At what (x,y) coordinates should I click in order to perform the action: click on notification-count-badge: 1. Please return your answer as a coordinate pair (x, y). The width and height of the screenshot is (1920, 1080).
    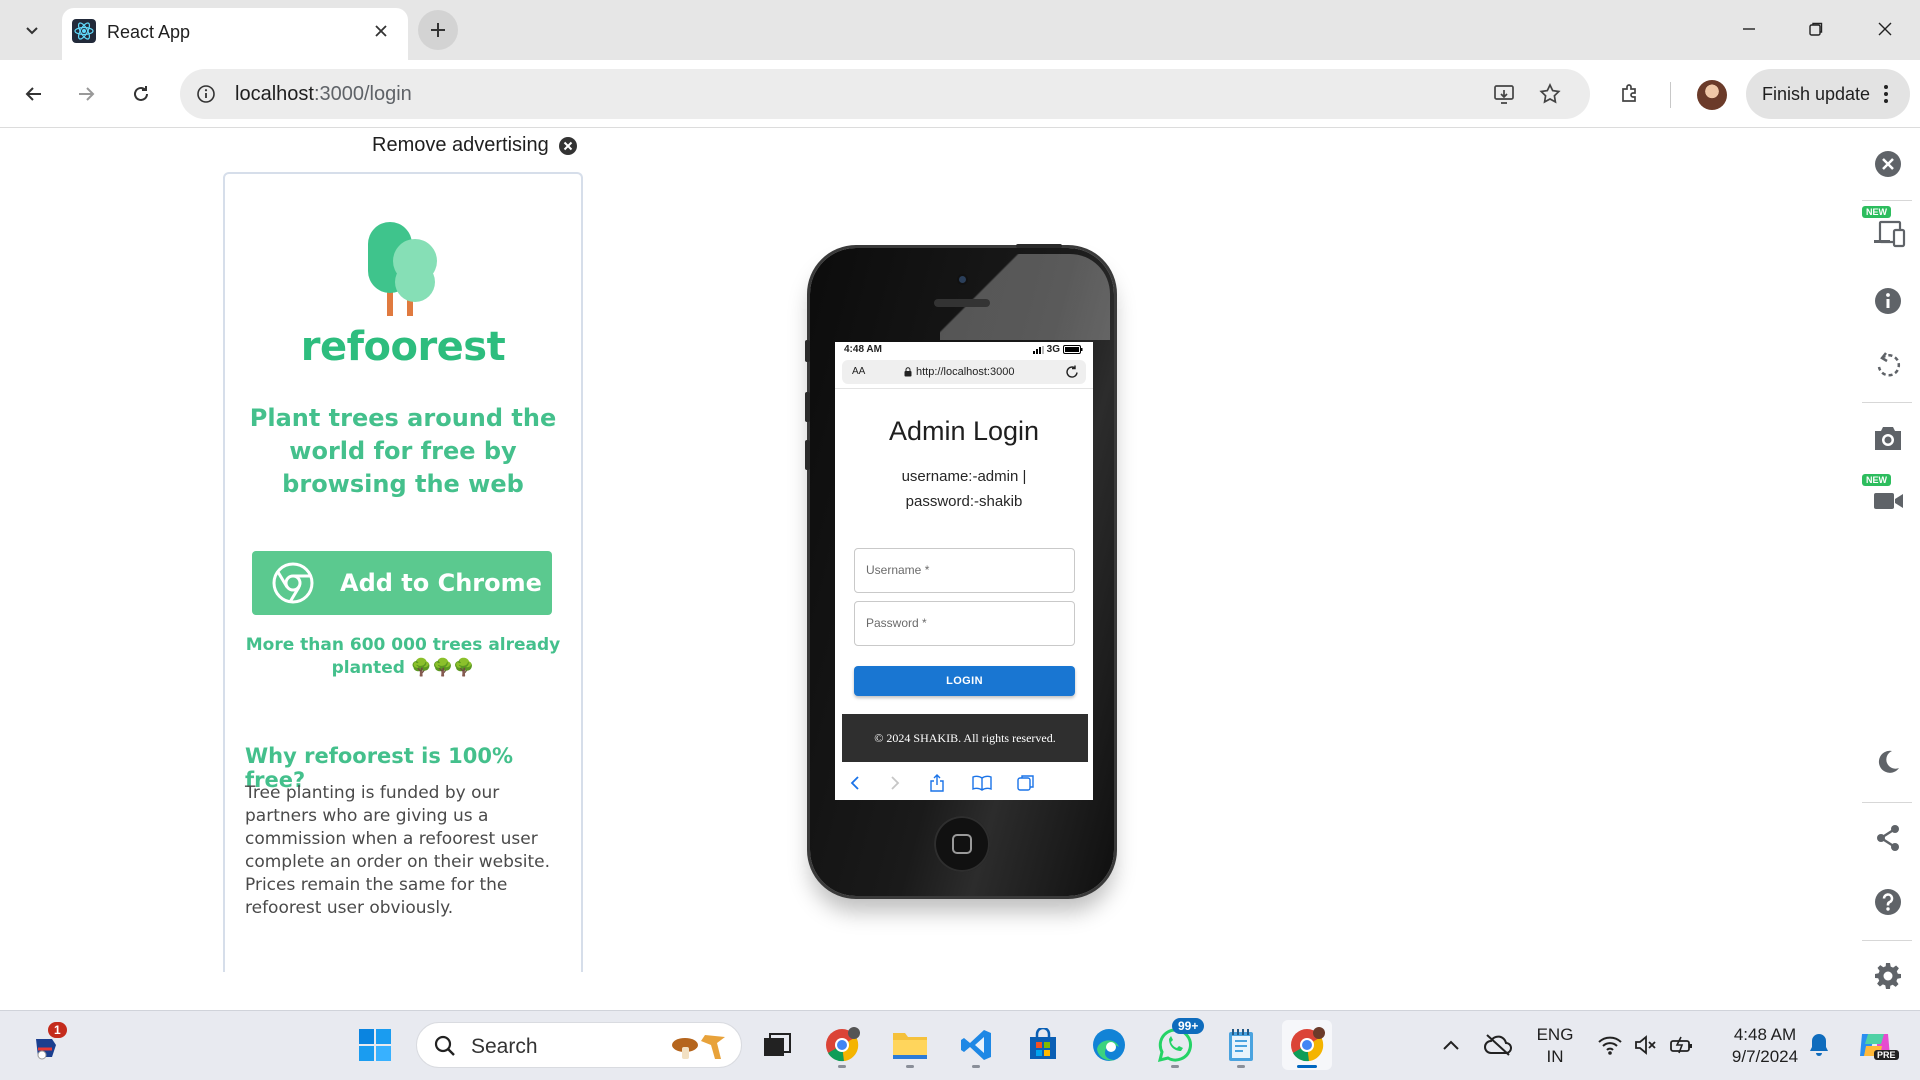
    Looking at the image, I should click on (57, 1030).